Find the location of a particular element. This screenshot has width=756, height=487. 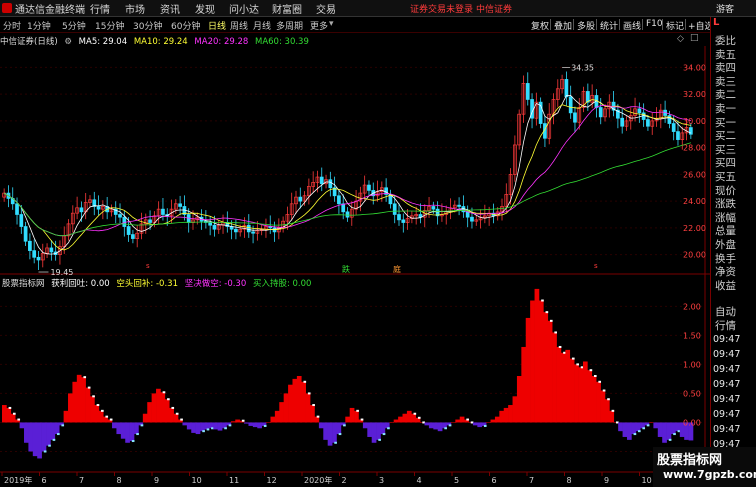

tab-30min: 30分钟 is located at coordinates (147, 25).